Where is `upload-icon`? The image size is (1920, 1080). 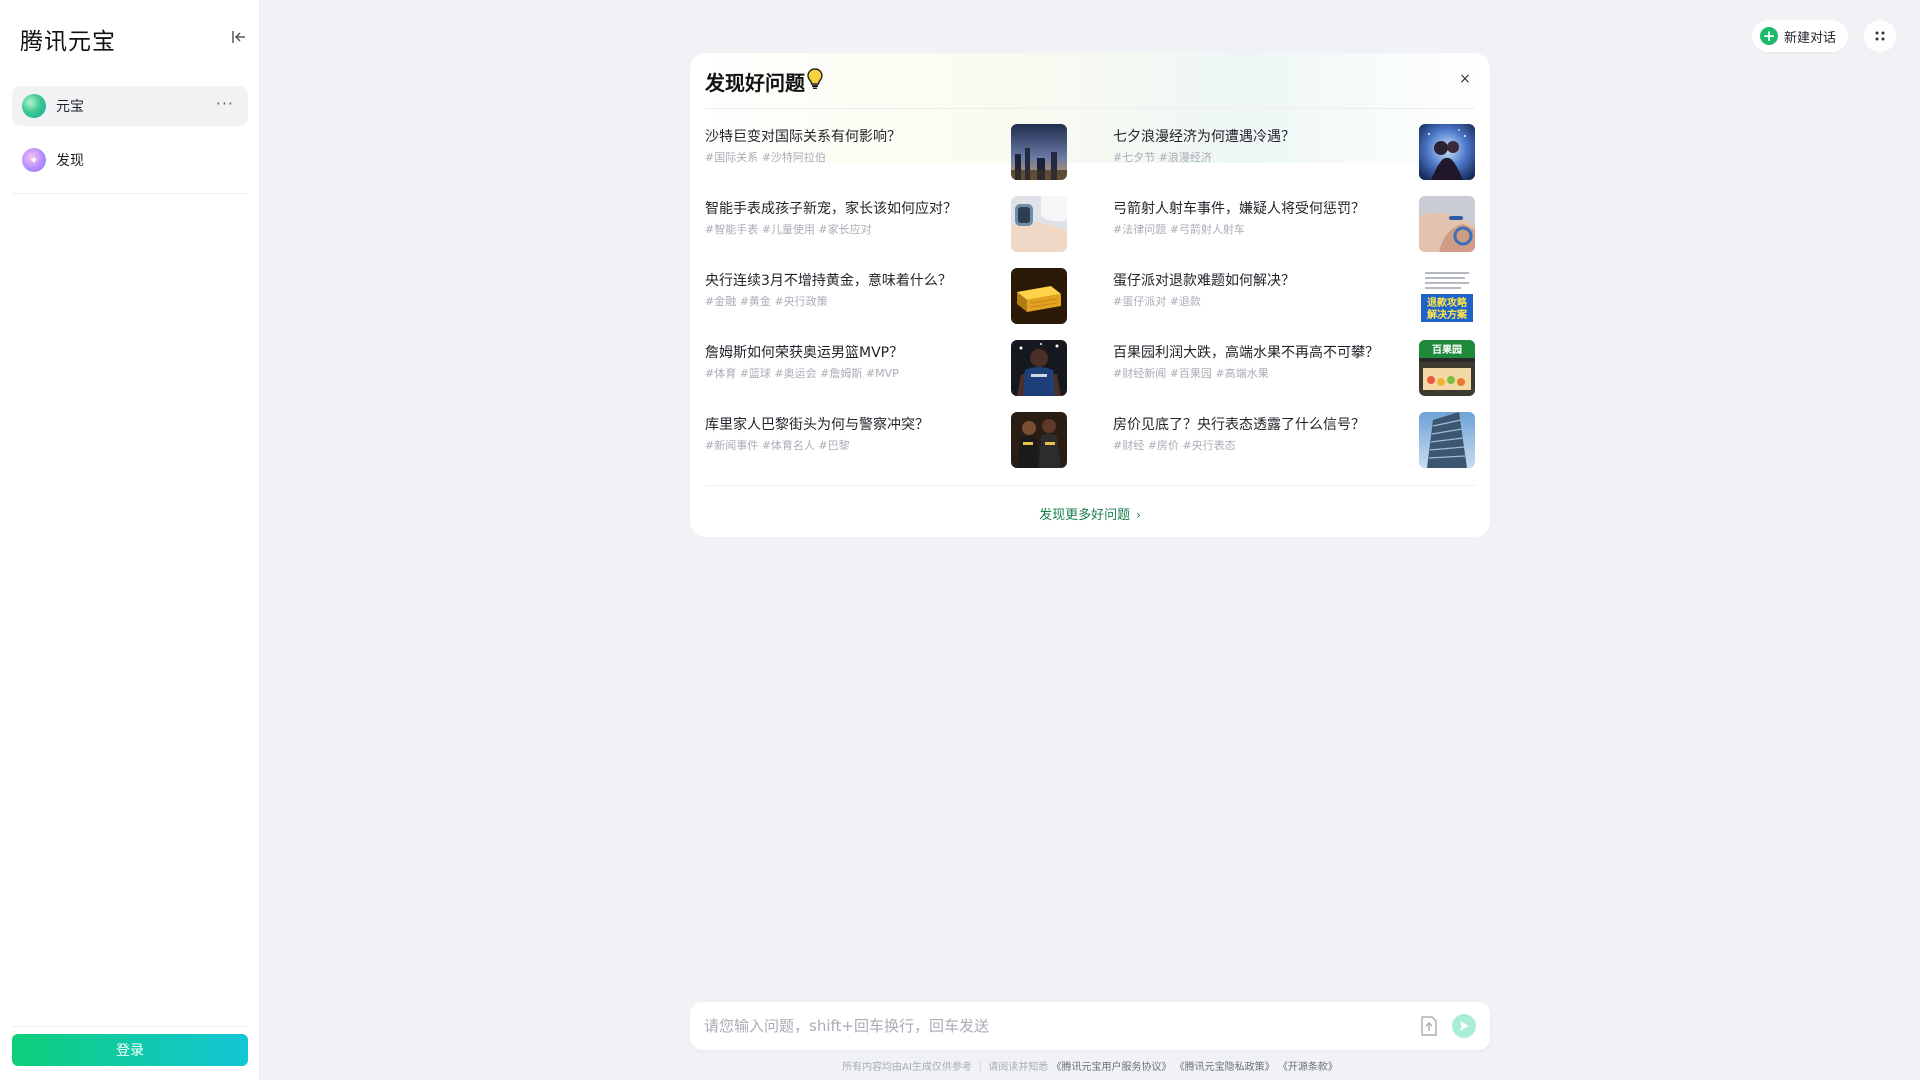
upload-icon is located at coordinates (1429, 1026).